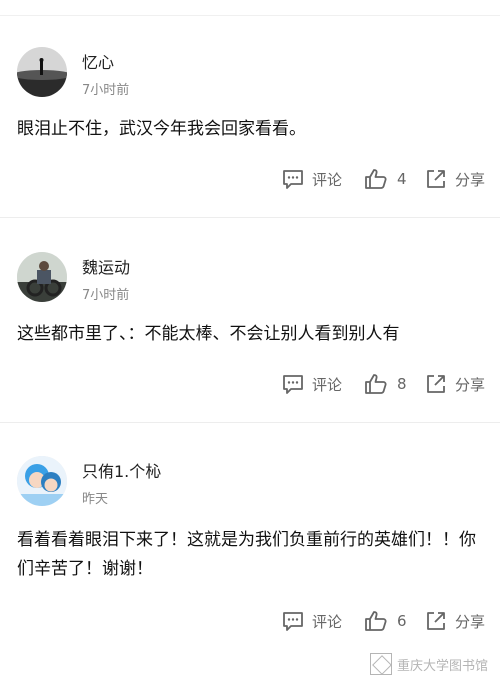 The image size is (500, 689). What do you see at coordinates (208, 334) in the screenshot?
I see `comment-text: 这些都市里了、：不能太棒、不会让别人看到别人有` at bounding box center [208, 334].